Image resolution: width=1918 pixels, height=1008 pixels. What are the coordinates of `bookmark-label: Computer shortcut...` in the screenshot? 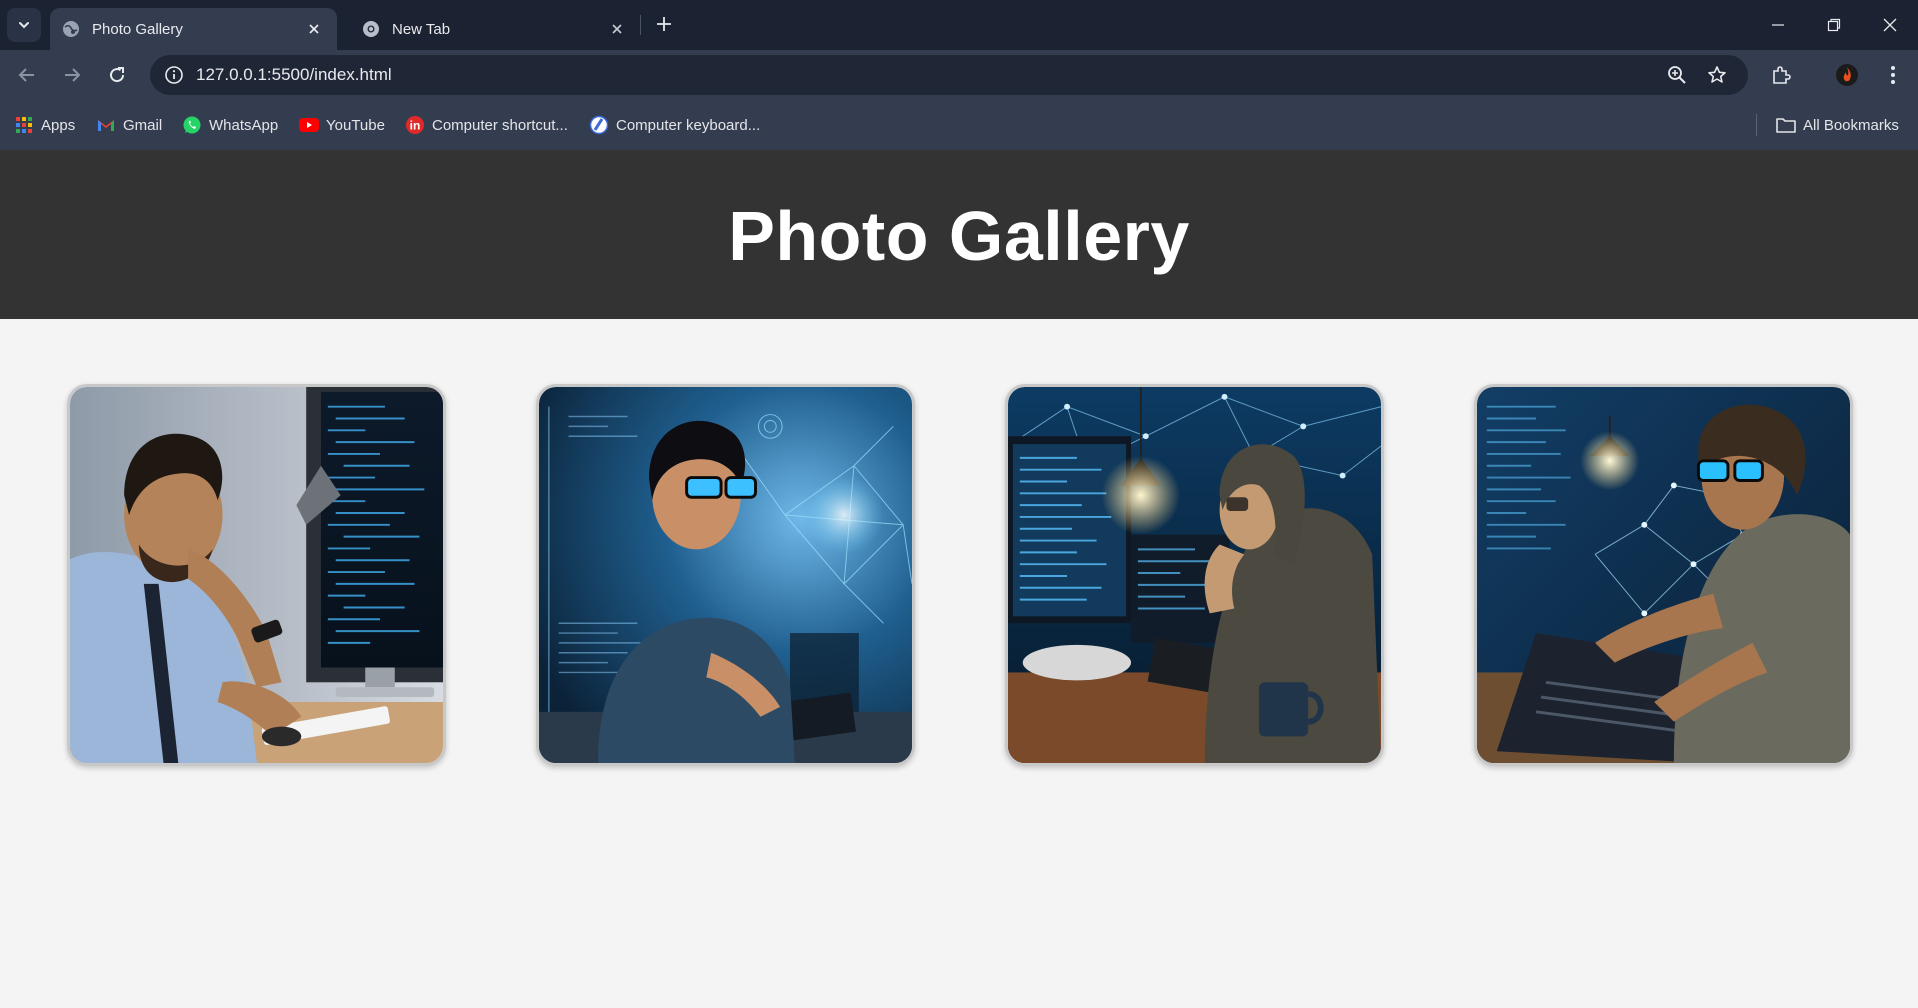 It's located at (500, 125).